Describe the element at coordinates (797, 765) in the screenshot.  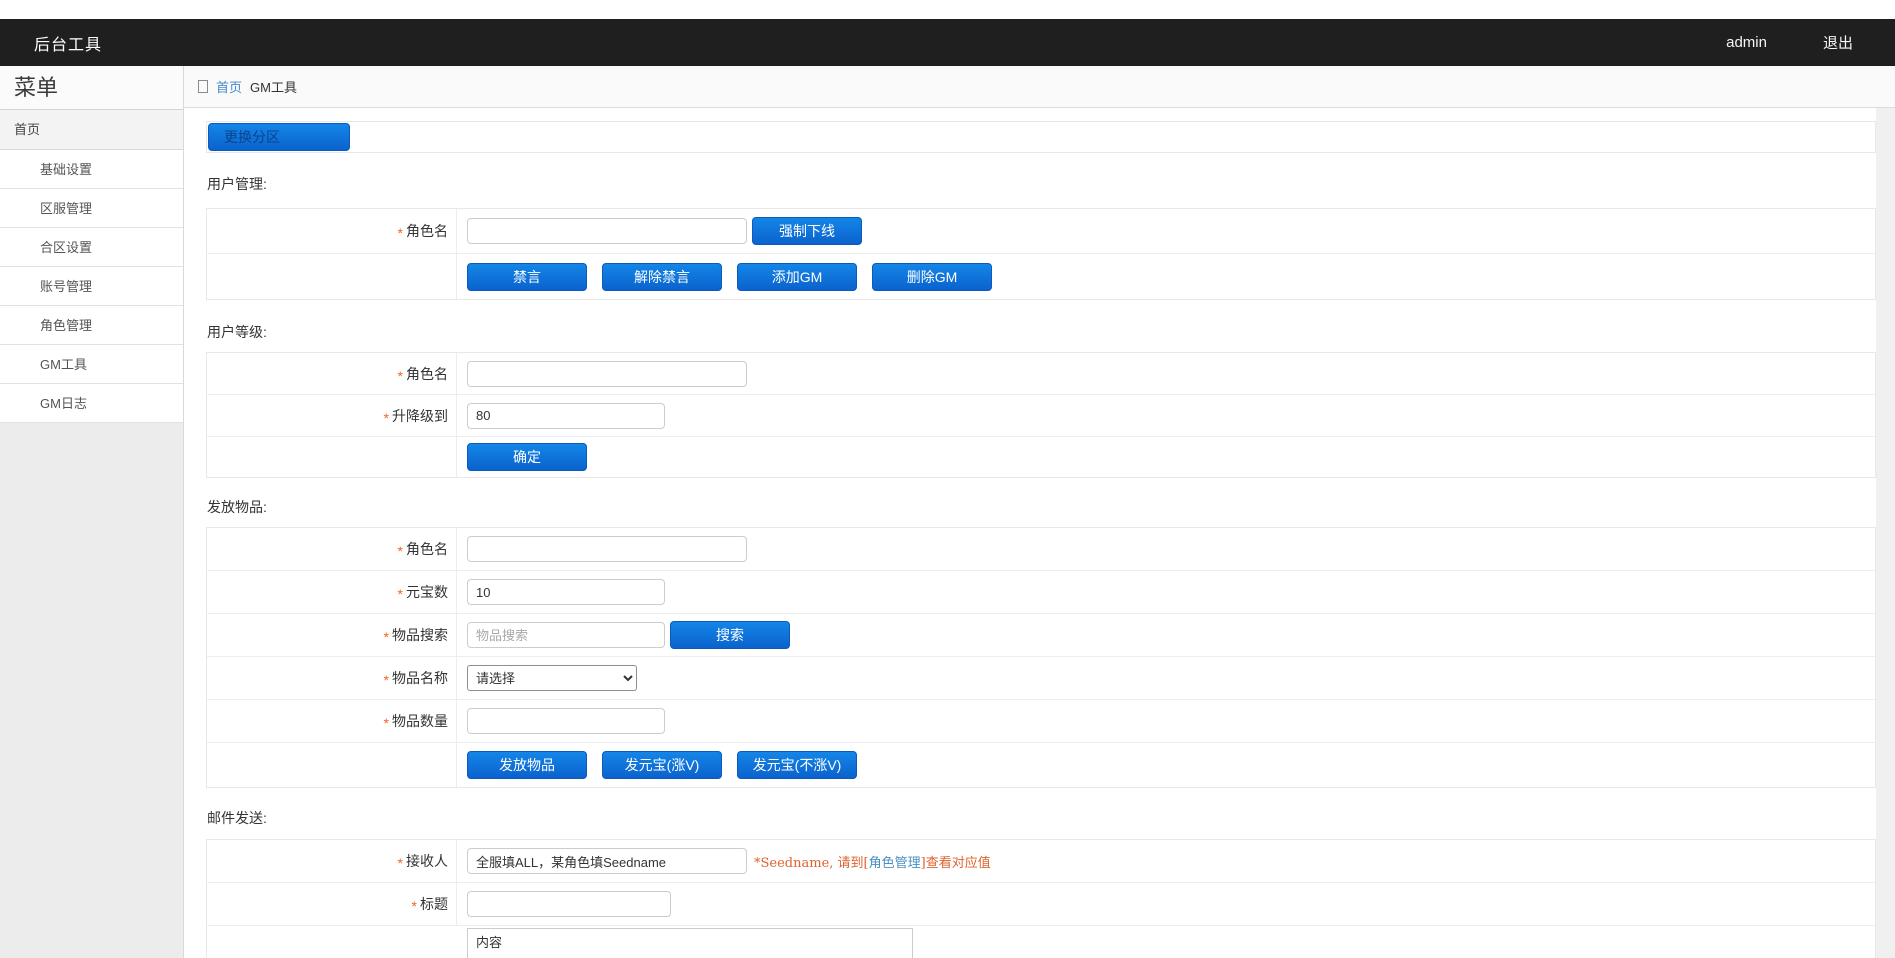
I see `grant-yuanbao-novip-button: 发元宝(不涨V)` at that location.